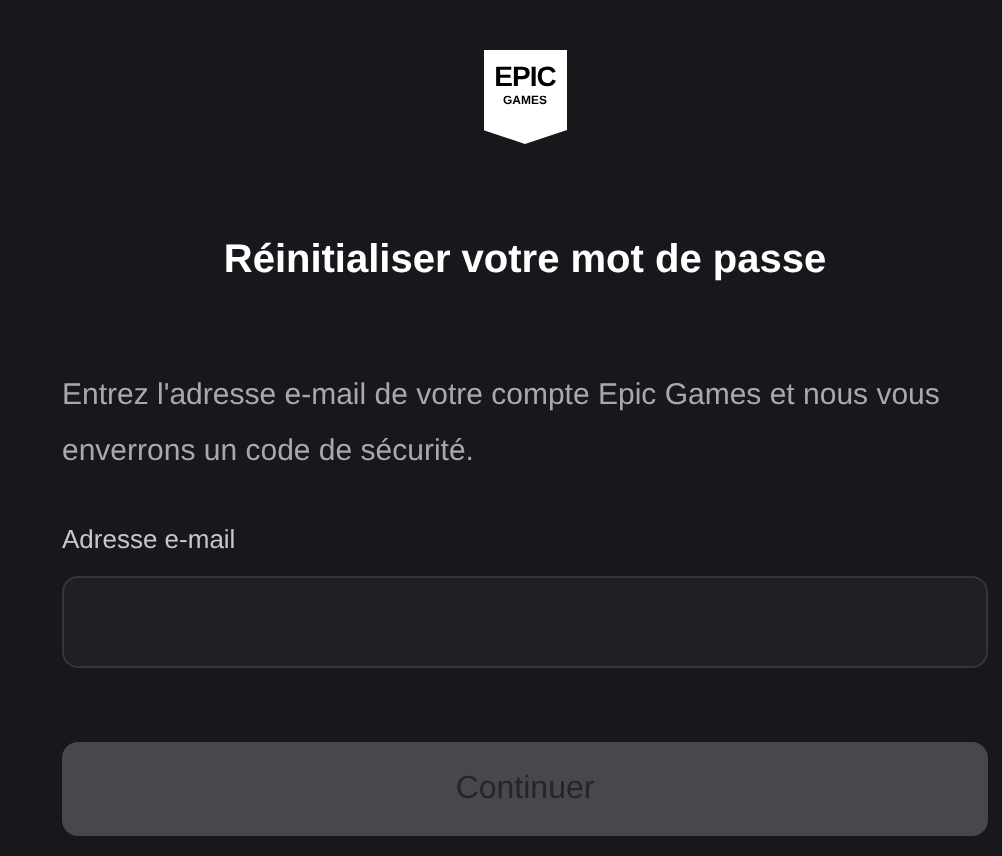  What do you see at coordinates (525, 622) in the screenshot?
I see `email-field` at bounding box center [525, 622].